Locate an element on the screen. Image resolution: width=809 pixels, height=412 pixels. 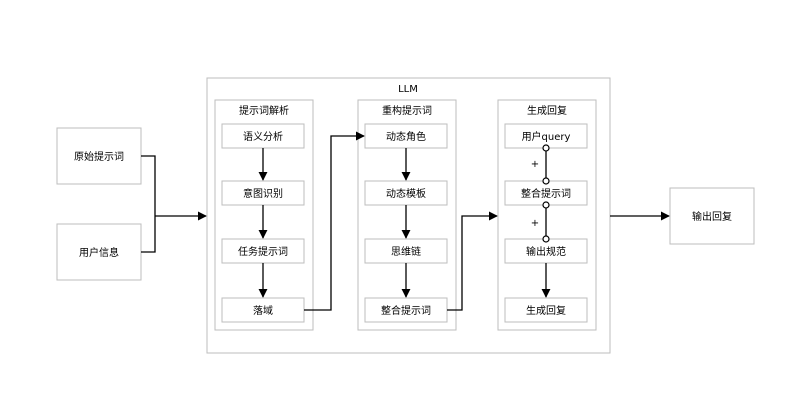
generate-step-label: 整合提示词 is located at coordinates (546, 193).